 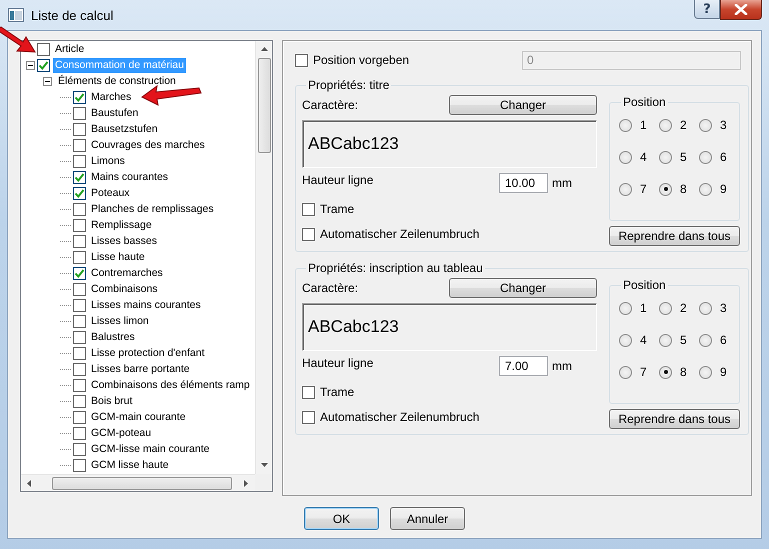 What do you see at coordinates (338, 180) in the screenshot?
I see `line-height-label: Hauteur ligne` at bounding box center [338, 180].